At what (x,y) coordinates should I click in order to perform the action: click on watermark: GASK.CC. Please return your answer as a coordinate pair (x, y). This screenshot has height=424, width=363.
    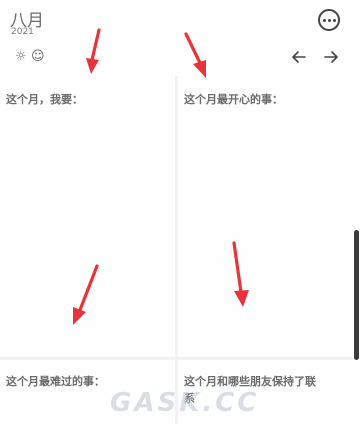
    Looking at the image, I should click on (185, 403).